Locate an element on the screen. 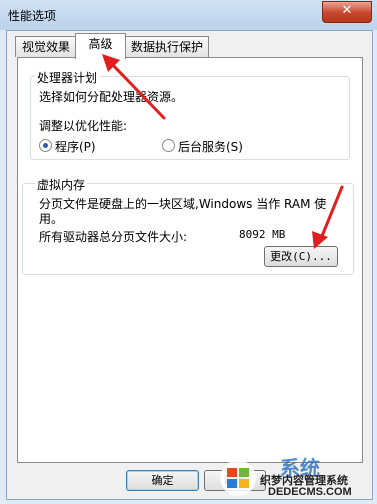  ok-button: 确定 is located at coordinates (162, 480).